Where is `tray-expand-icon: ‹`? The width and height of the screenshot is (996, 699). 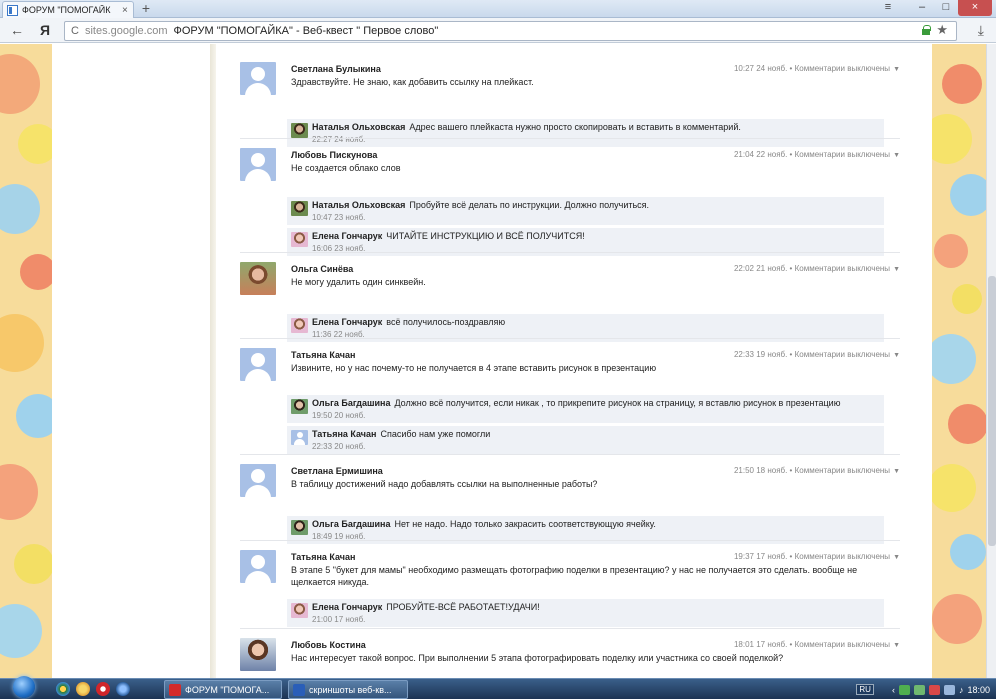 tray-expand-icon: ‹ is located at coordinates (893, 690).